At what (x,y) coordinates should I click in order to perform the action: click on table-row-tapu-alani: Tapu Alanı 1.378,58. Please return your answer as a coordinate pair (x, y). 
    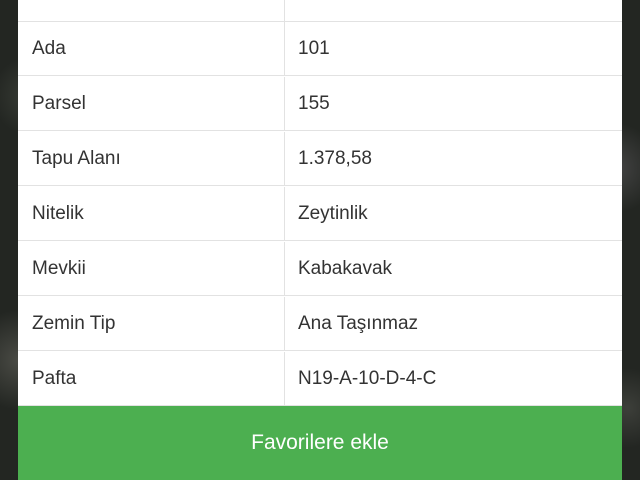
    Looking at the image, I should click on (320, 159).